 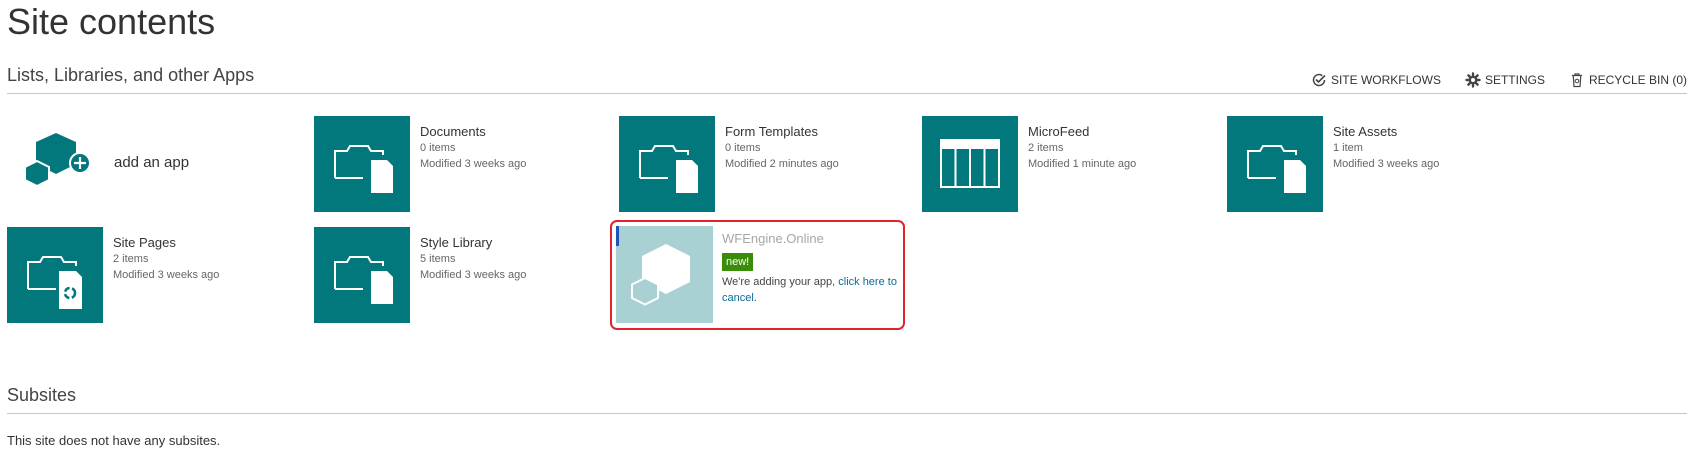 What do you see at coordinates (773, 238) in the screenshot?
I see `pending-app-name: WFEngine.Online` at bounding box center [773, 238].